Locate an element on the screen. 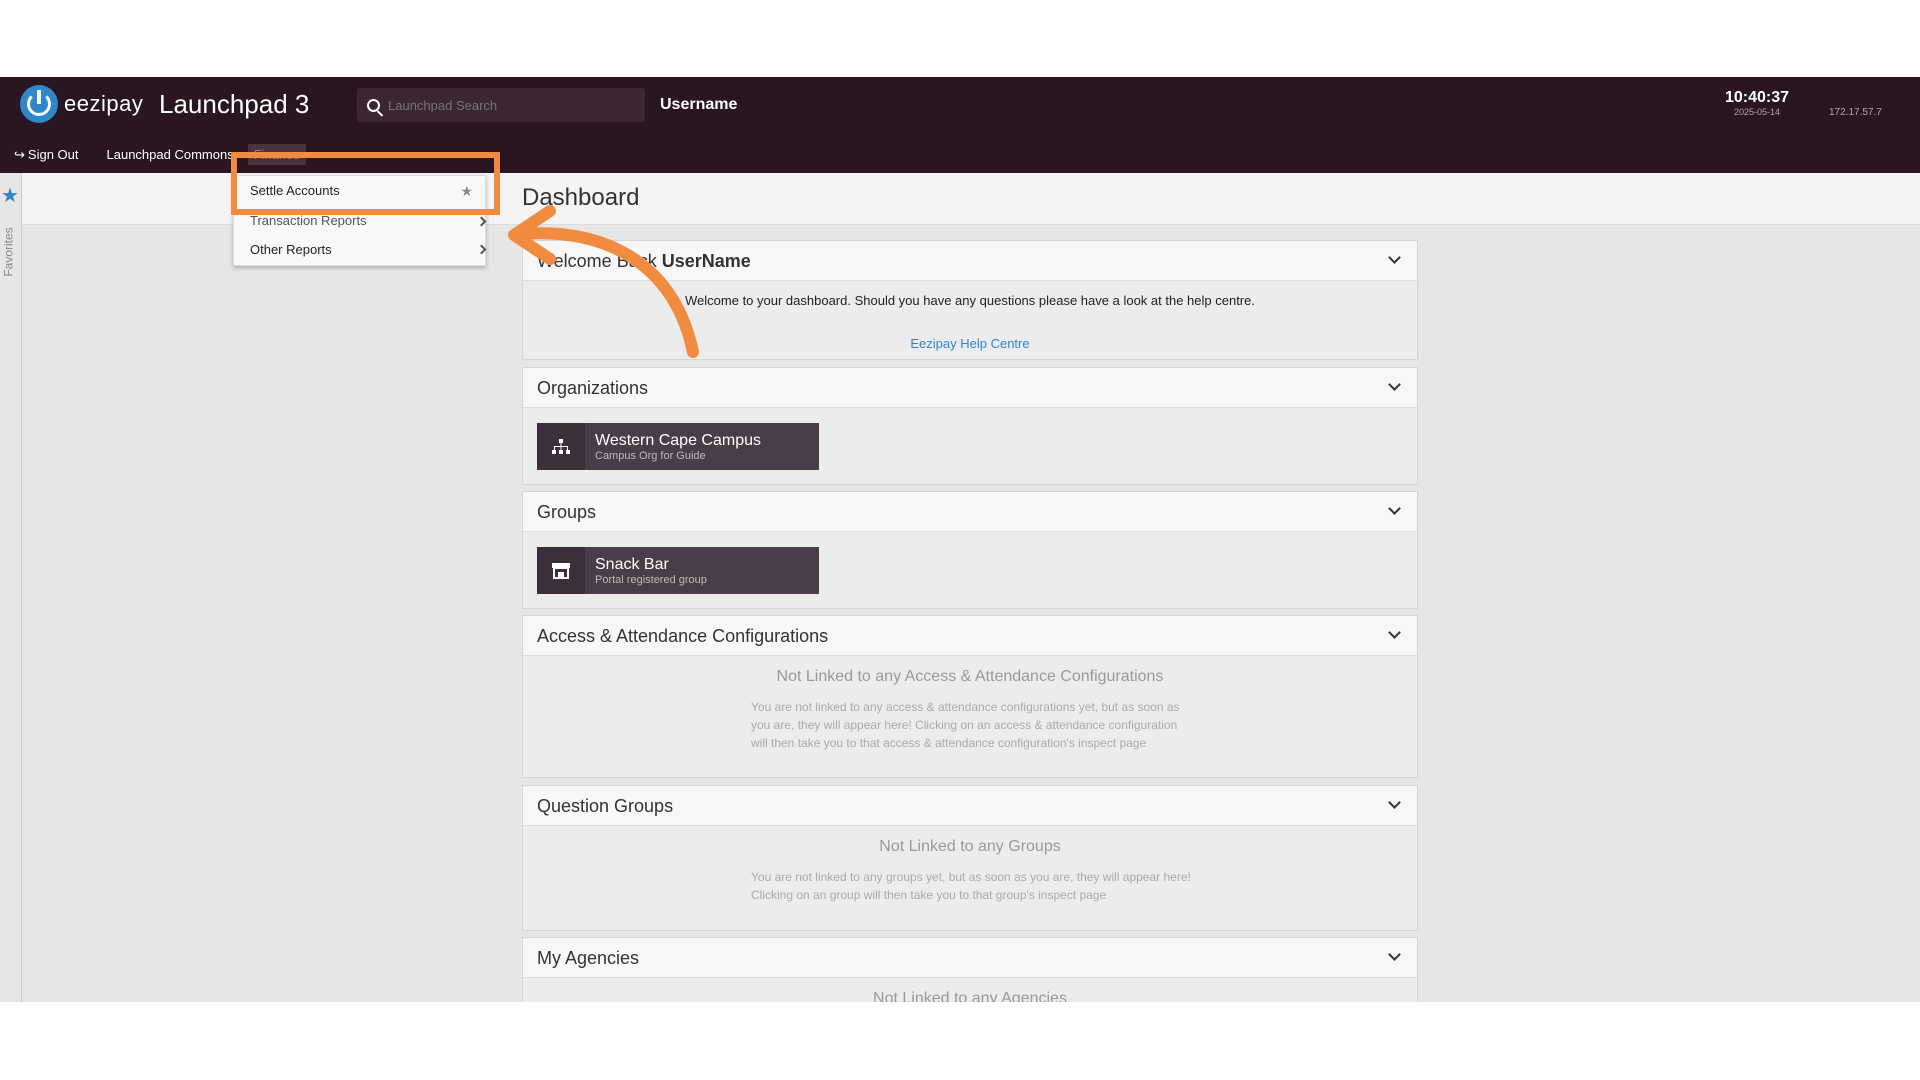 This screenshot has width=1920, height=1080. welcome-username: UserName is located at coordinates (706, 261).